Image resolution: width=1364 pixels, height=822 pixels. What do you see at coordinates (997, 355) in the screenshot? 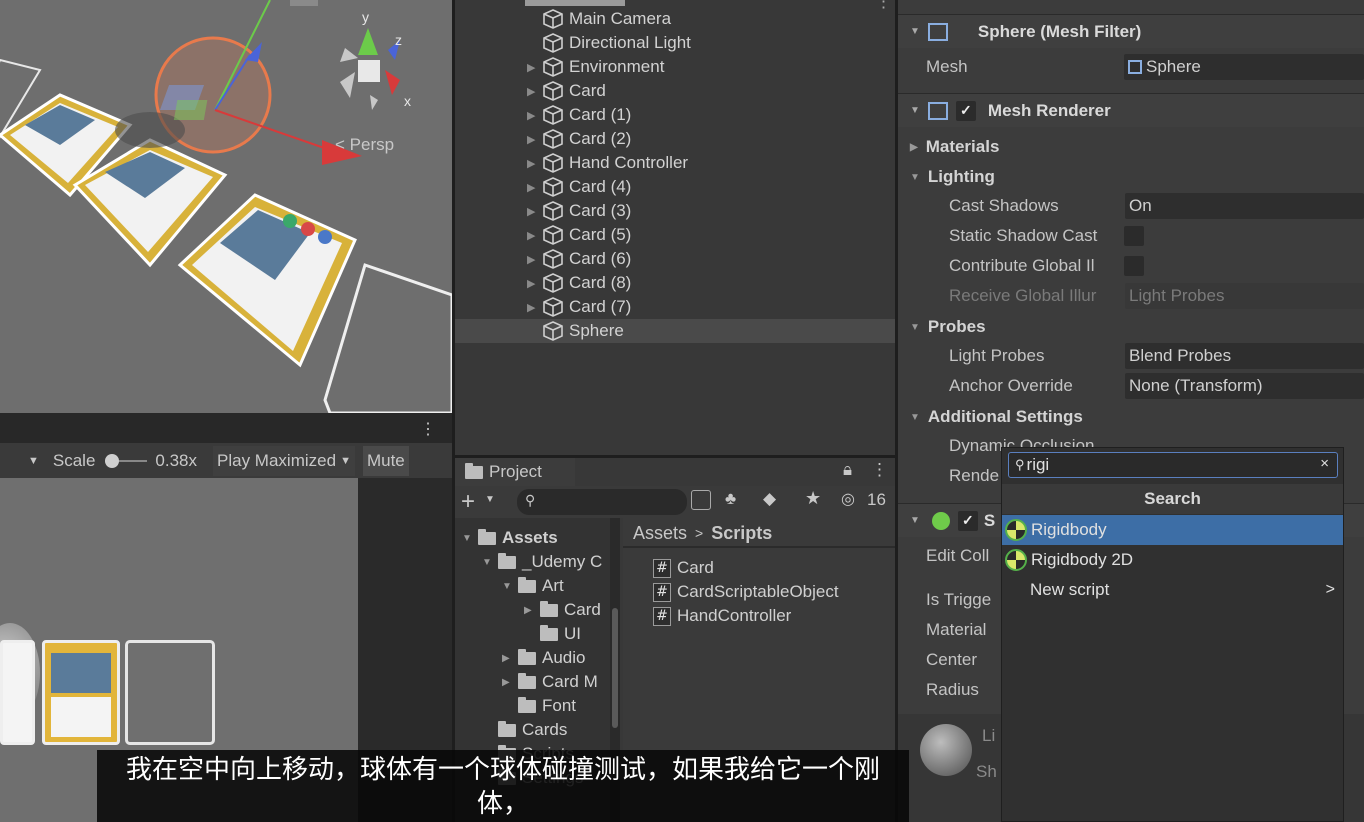
I see `light-probes-label: Light Probes` at bounding box center [997, 355].